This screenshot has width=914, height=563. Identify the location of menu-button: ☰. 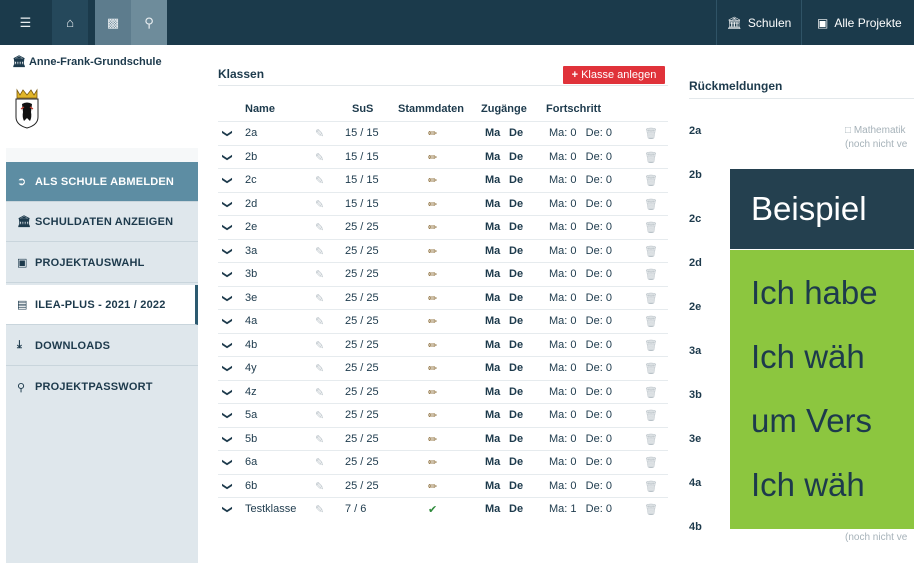
(25, 22).